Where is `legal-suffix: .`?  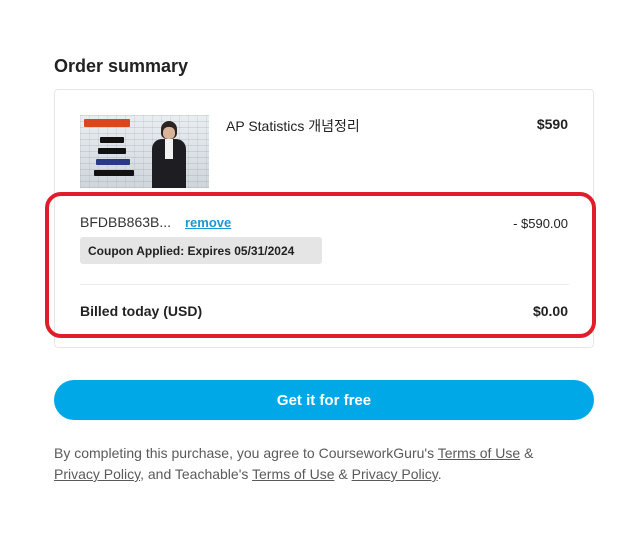
legal-suffix: . is located at coordinates (439, 474).